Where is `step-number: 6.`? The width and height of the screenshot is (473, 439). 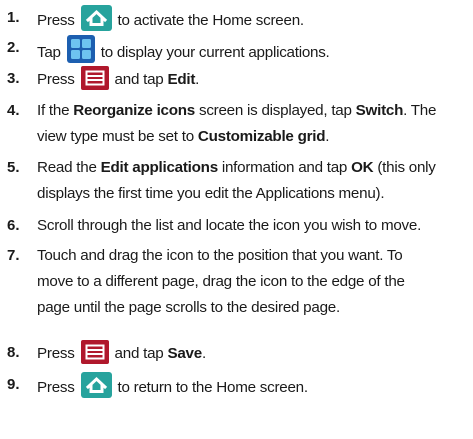
step-number: 6. is located at coordinates (13, 225).